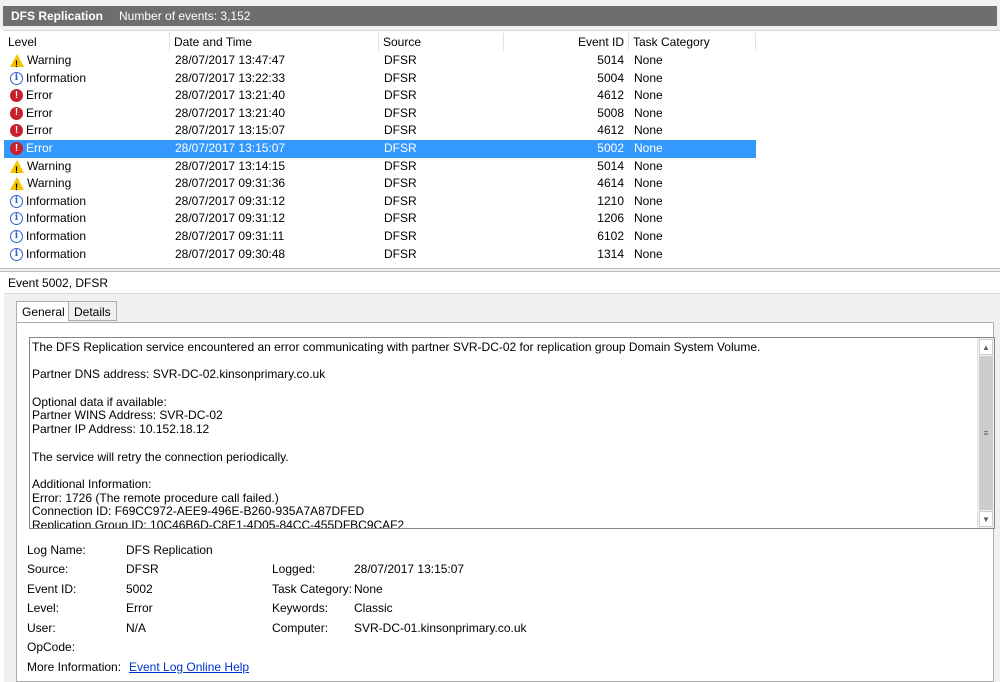 The width and height of the screenshot is (1000, 682). I want to click on column-date: Date and Time, so click(274, 42).